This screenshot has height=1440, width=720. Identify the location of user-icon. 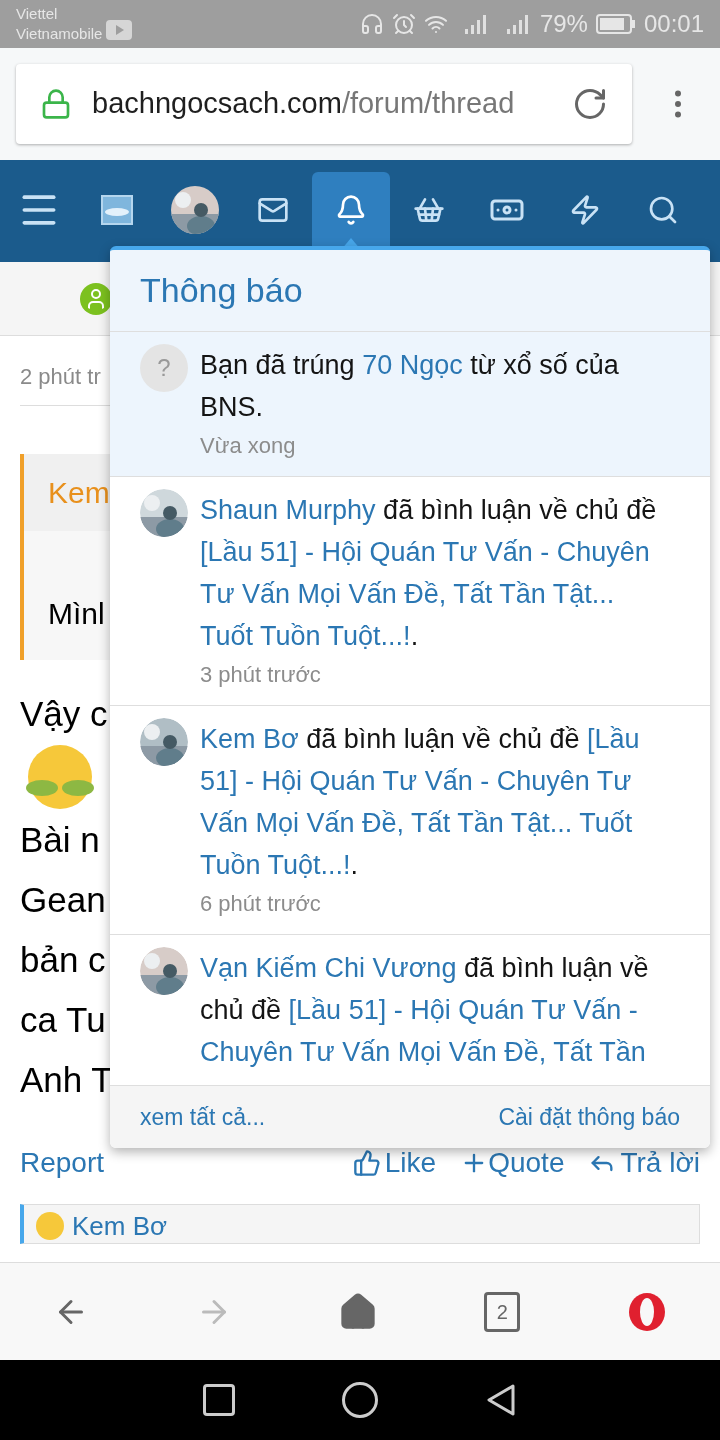
(96, 298).